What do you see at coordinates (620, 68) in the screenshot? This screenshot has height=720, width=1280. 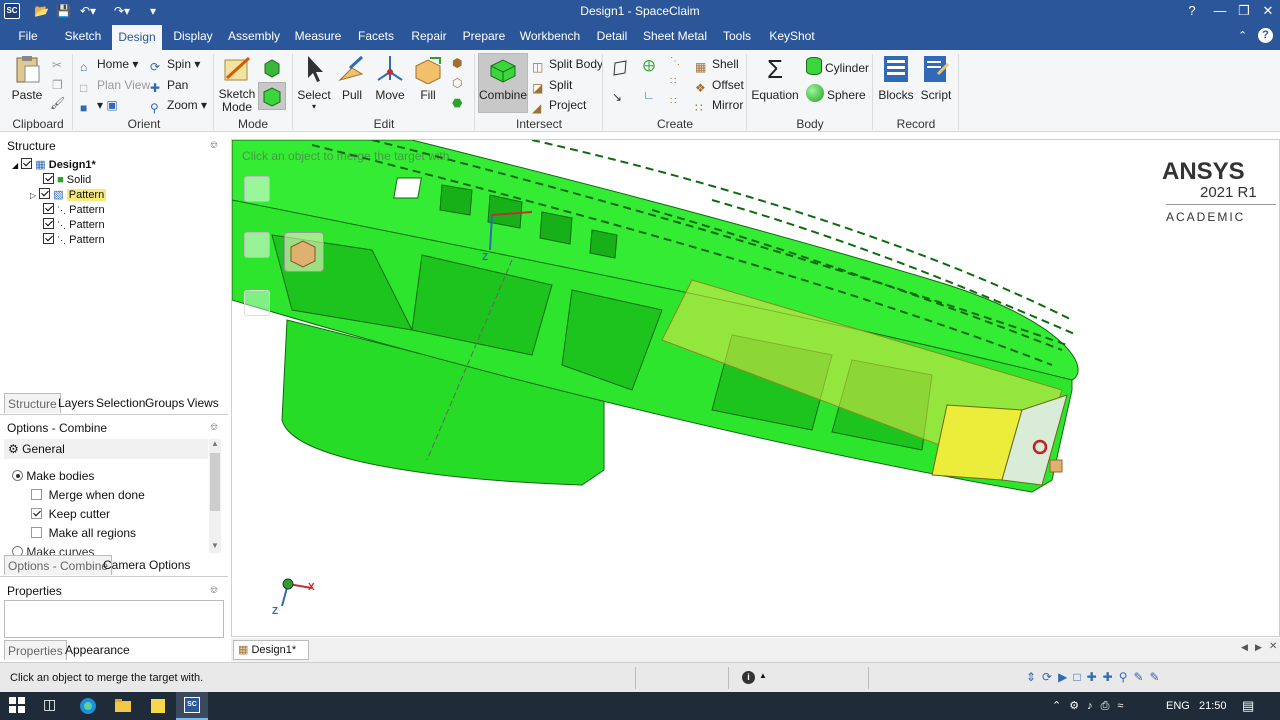 I see `plane-icon` at bounding box center [620, 68].